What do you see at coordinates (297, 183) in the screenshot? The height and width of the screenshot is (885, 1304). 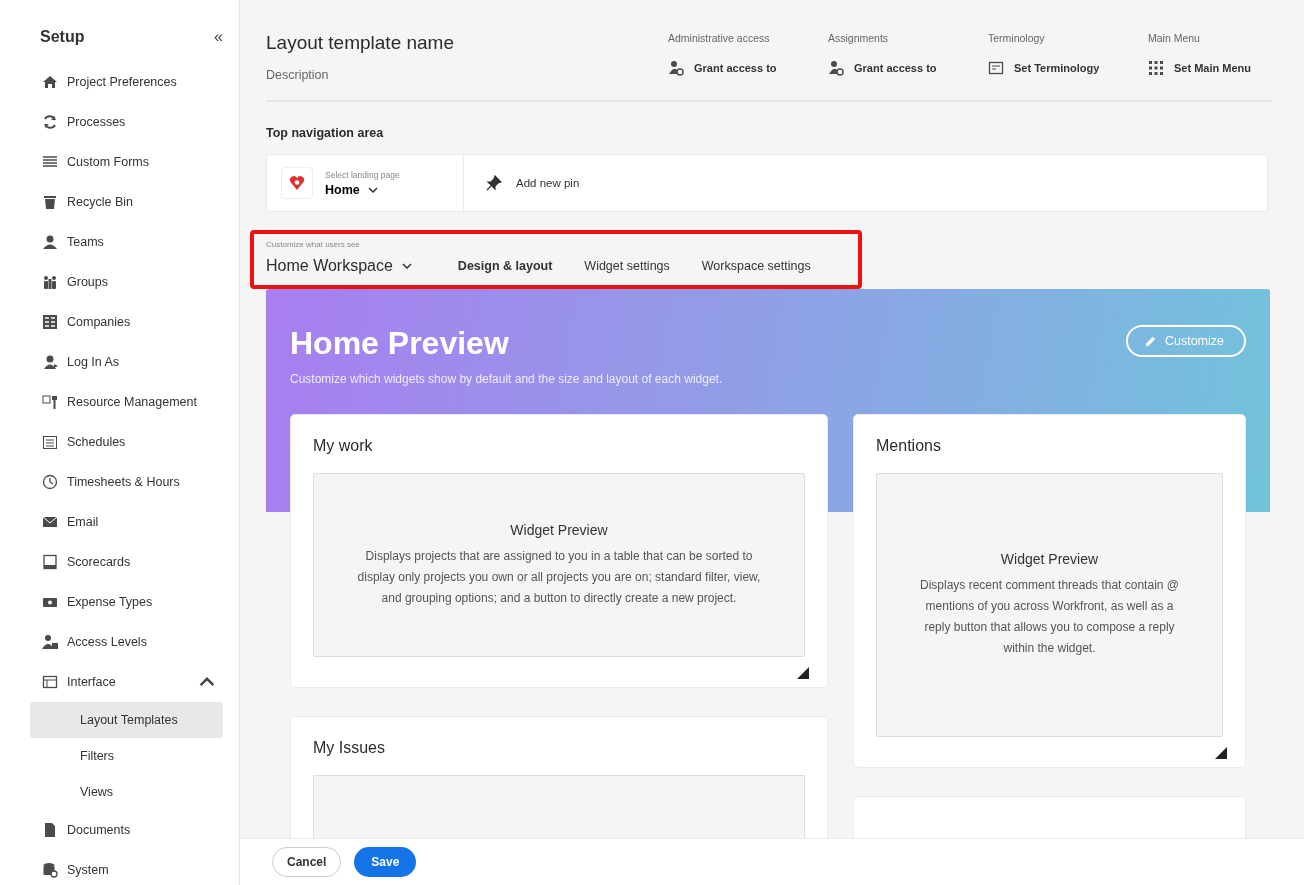 I see `logo-icon` at bounding box center [297, 183].